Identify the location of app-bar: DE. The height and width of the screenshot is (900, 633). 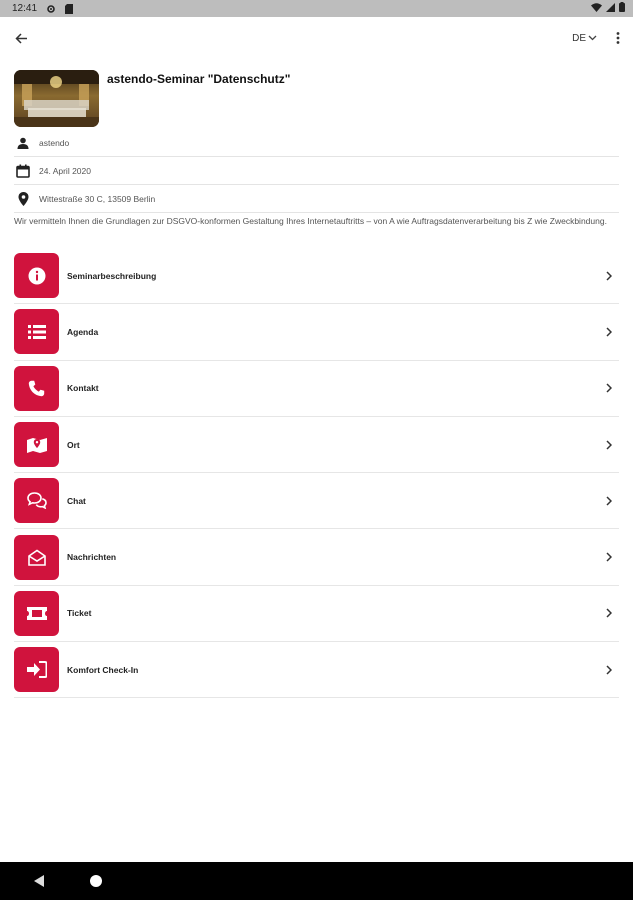
(316, 38).